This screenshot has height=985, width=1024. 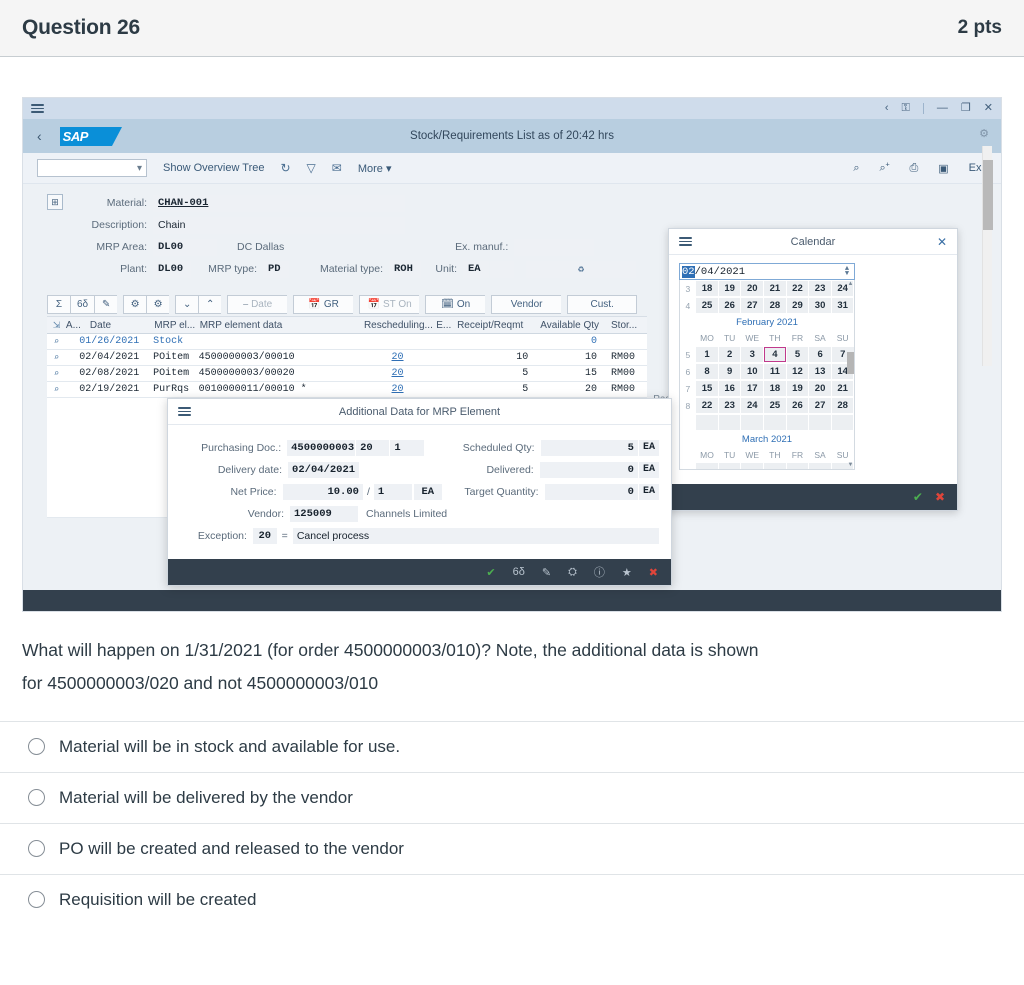 I want to click on purchasing-item-field: 20, so click(x=373, y=447).